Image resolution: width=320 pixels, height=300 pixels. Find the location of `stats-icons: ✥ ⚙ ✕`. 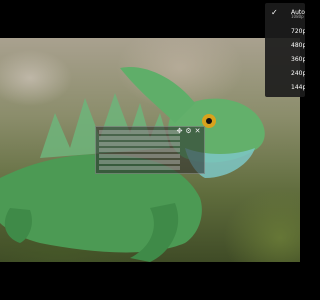

stats-icons: ✥ ⚙ ✕ is located at coordinates (188, 131).